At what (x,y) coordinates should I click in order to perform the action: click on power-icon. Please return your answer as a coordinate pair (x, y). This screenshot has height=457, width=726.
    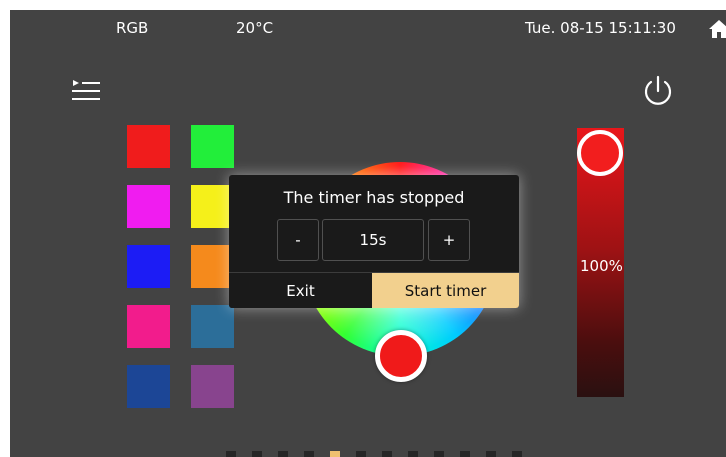
    Looking at the image, I should click on (658, 91).